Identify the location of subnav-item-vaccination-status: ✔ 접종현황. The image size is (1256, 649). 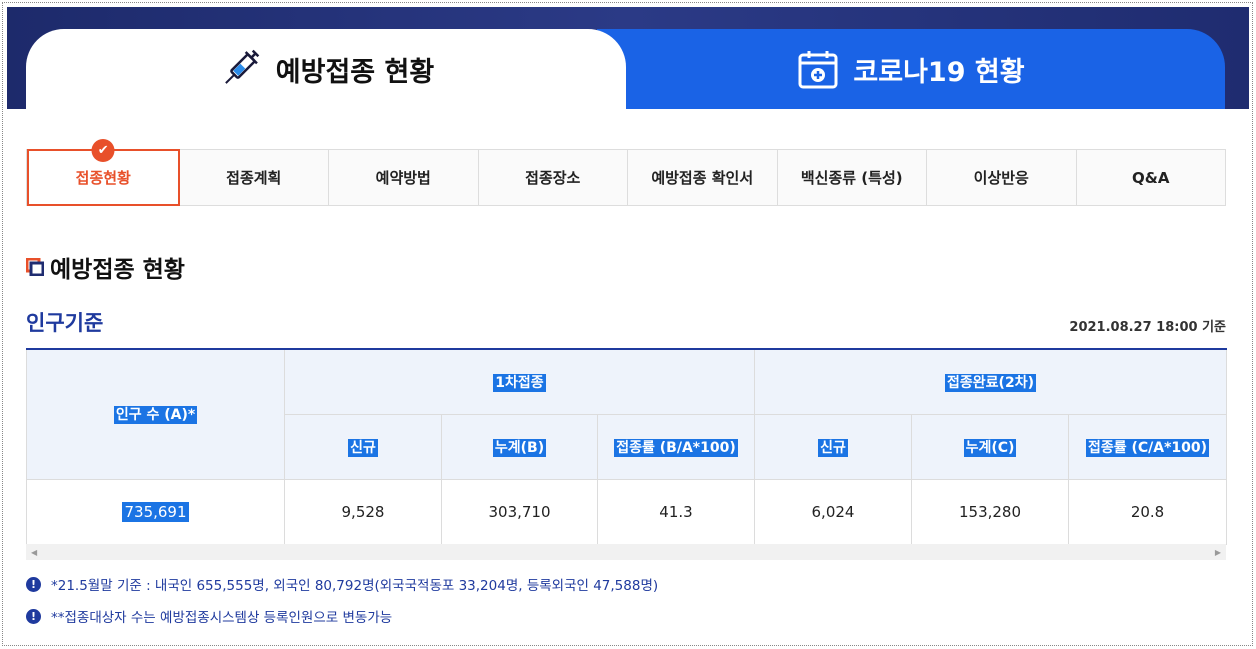
(103, 172).